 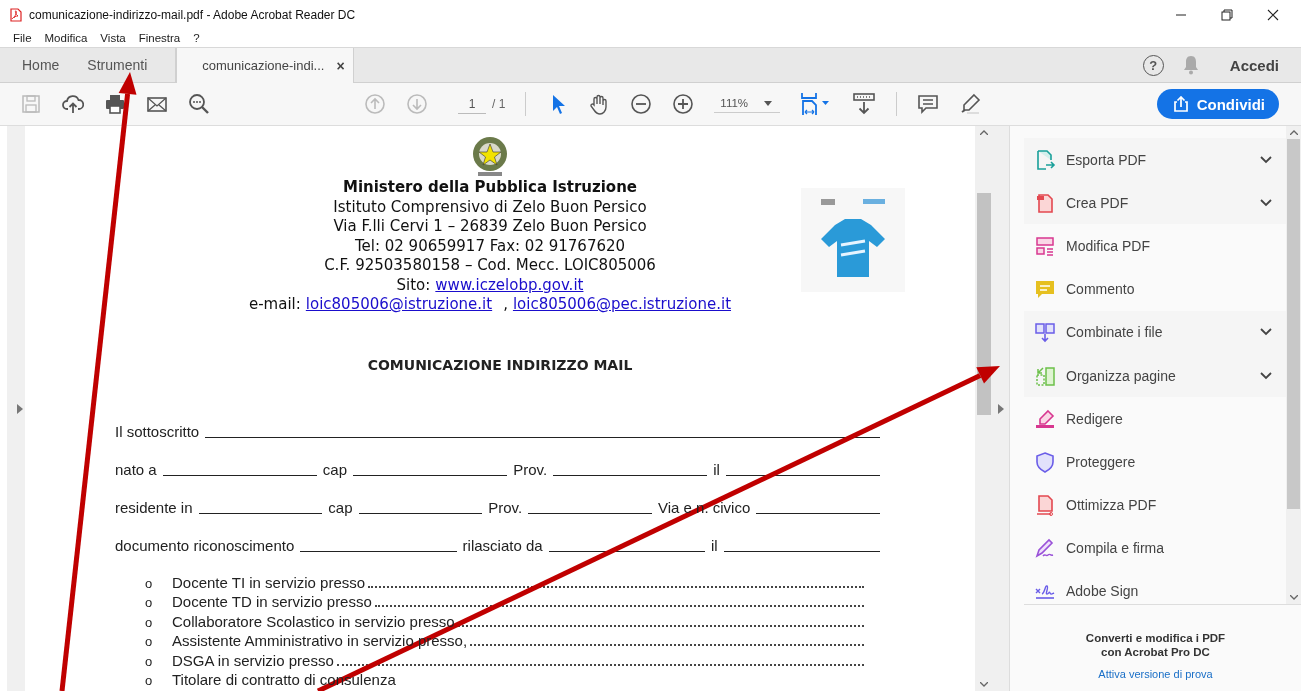 I want to click on close-tab-button: ×, so click(x=340, y=65).